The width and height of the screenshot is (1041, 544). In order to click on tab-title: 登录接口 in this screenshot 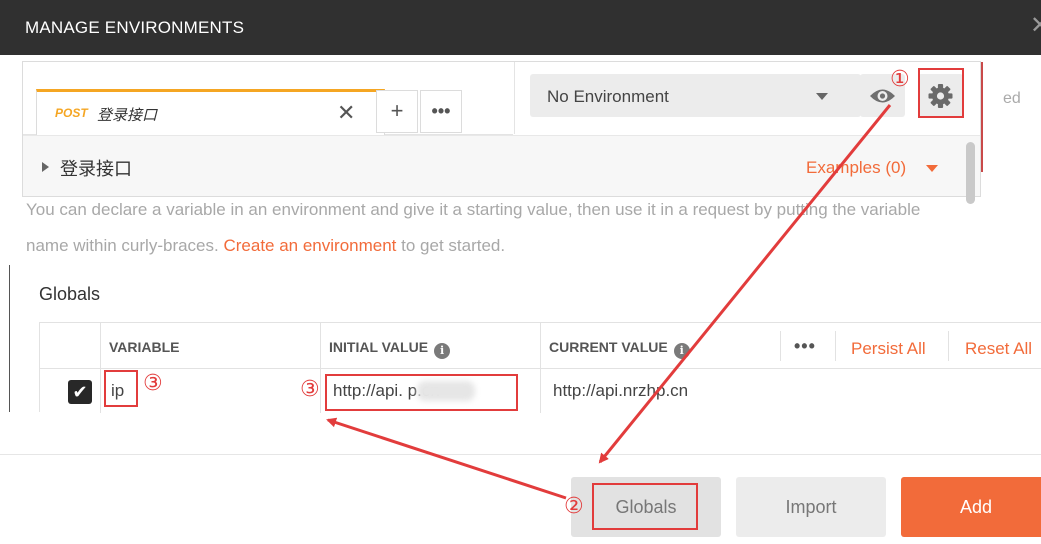, I will do `click(127, 115)`.